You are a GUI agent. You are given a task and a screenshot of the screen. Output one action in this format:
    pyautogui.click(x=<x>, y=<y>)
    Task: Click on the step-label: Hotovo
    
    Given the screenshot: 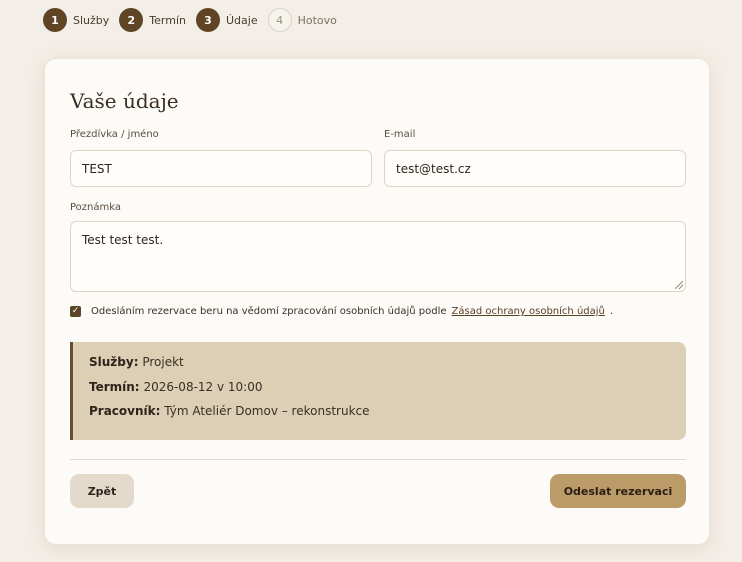 What is the action you would take?
    pyautogui.click(x=317, y=20)
    